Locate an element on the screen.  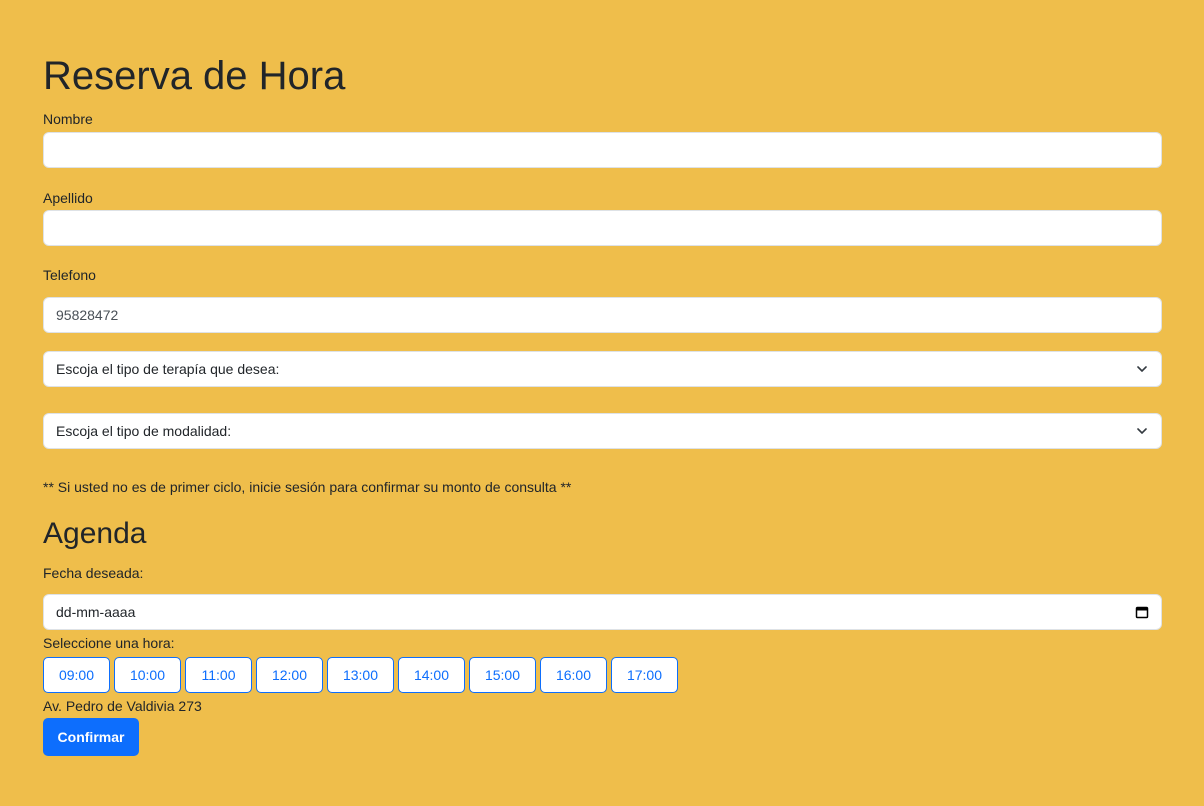
confirm-button: Confirmar is located at coordinates (91, 737).